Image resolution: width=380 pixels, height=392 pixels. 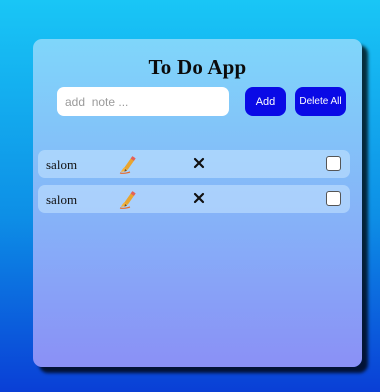 I want to click on delete-all-button: Delete All, so click(x=320, y=101).